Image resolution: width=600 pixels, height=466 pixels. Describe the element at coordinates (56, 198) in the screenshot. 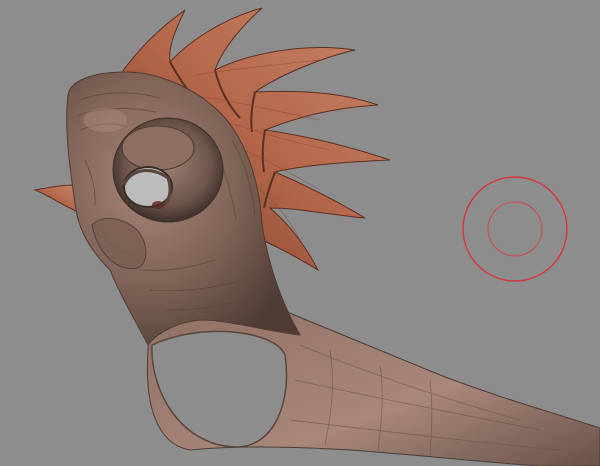

I see `side-fin` at that location.